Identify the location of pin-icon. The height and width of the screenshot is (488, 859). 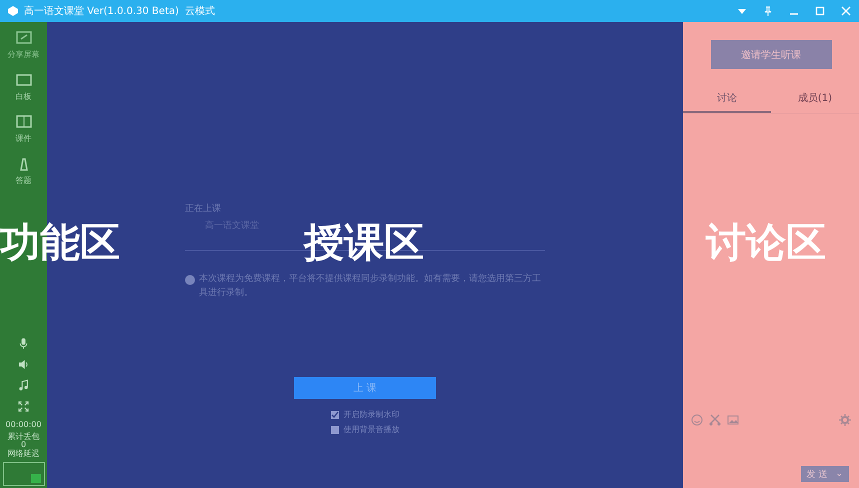
(768, 11).